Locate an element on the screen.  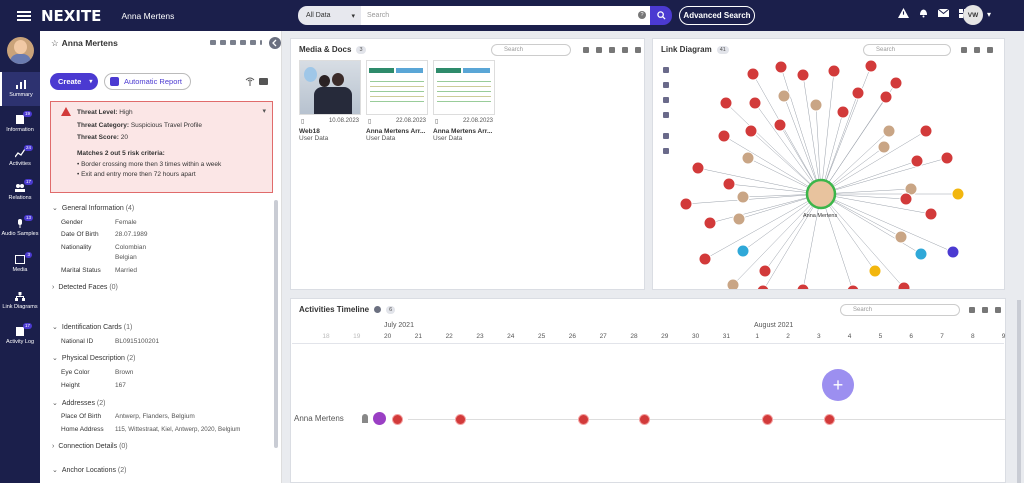
star-icon: ☆ is located at coordinates (55, 43).